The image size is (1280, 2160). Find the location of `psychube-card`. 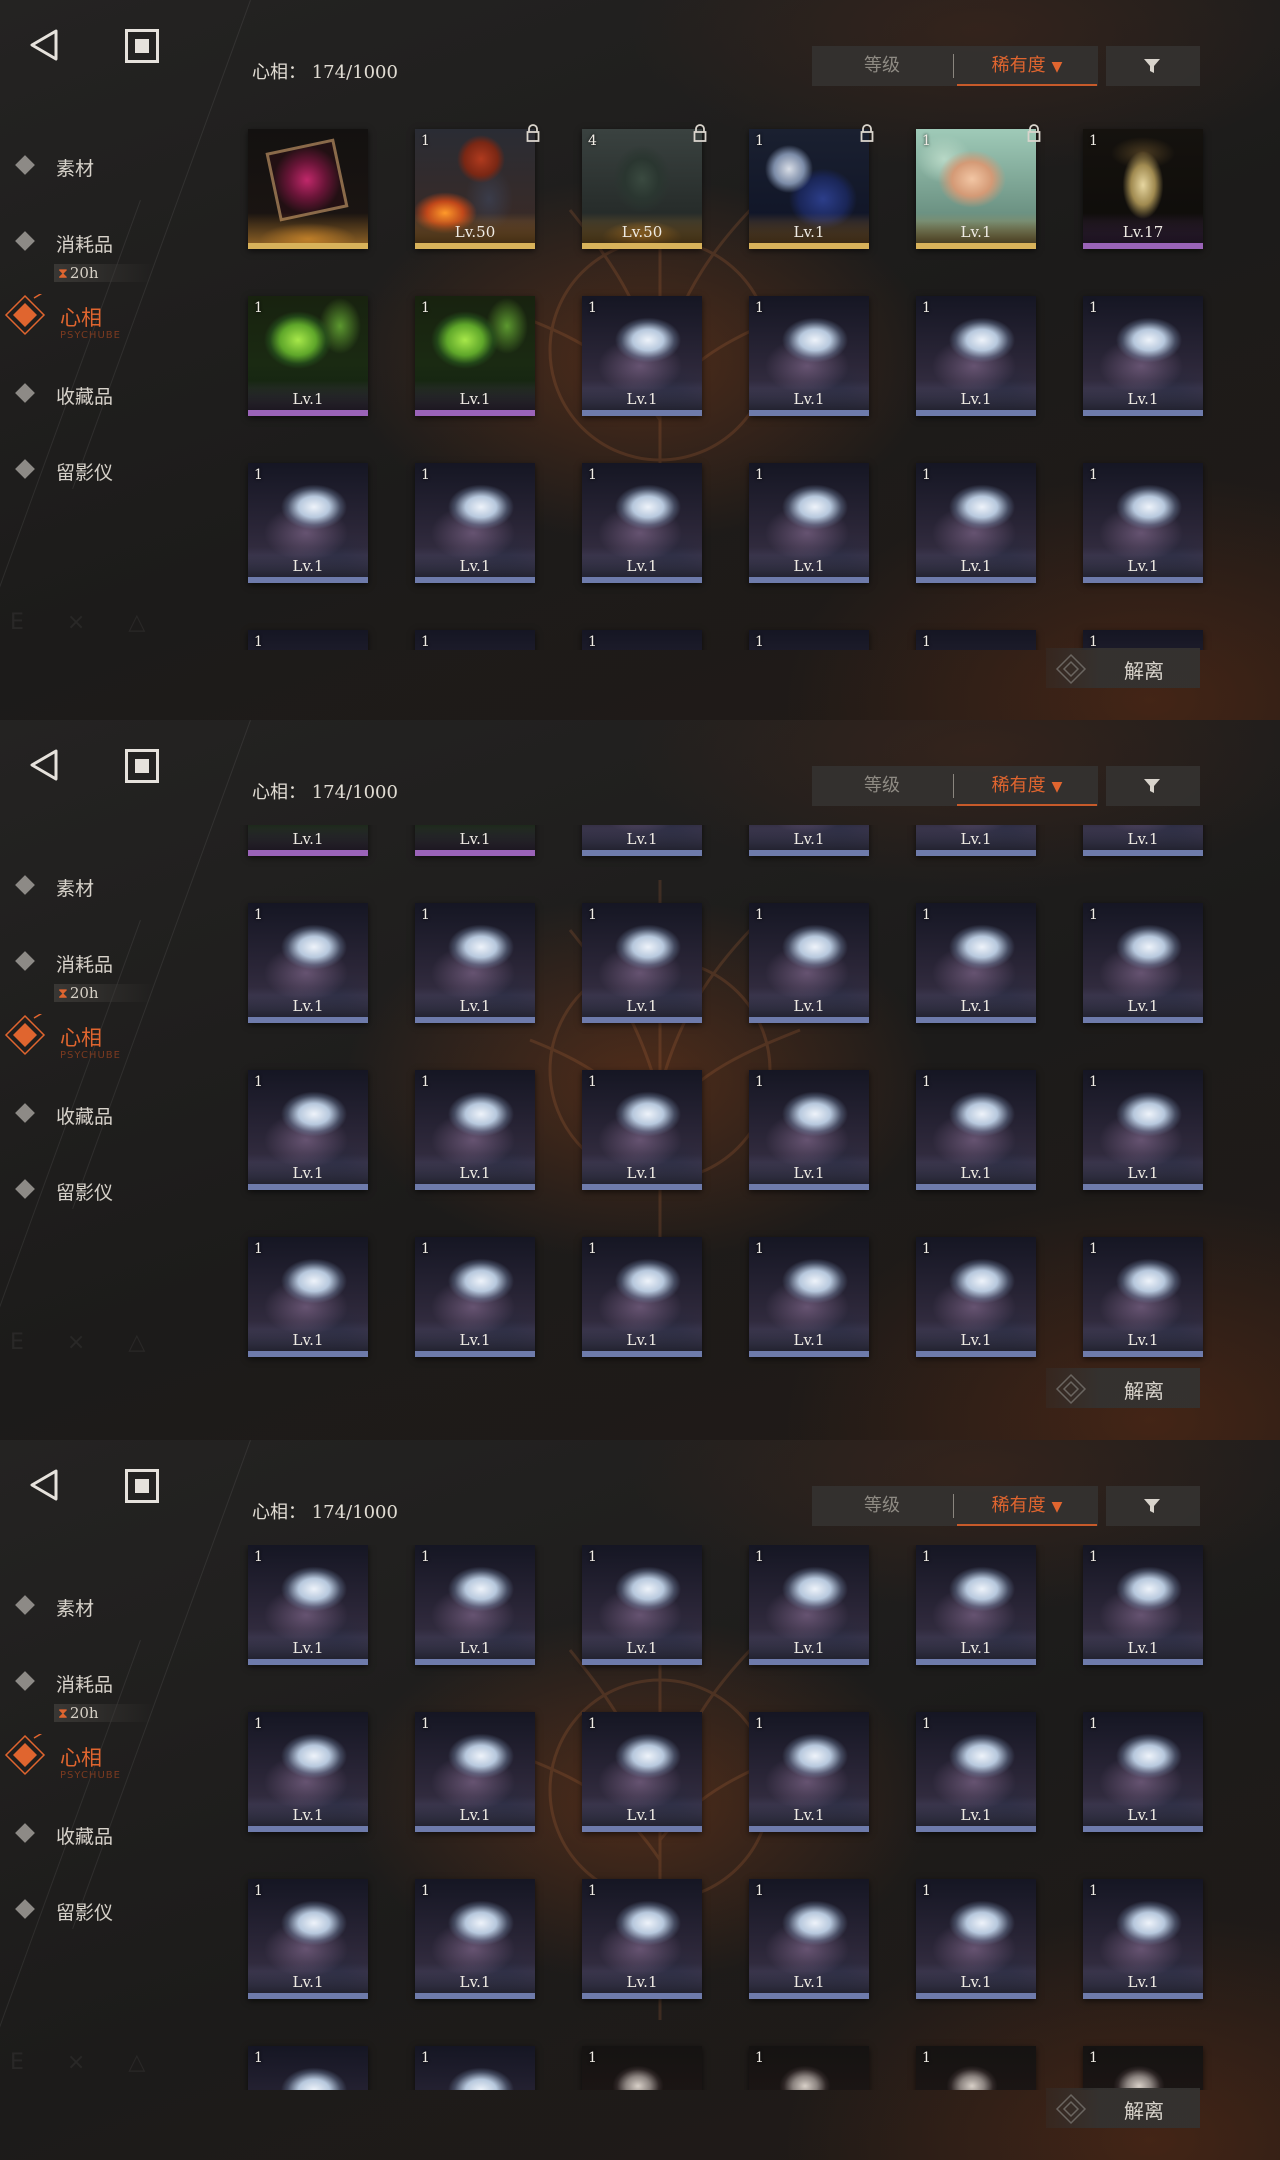

psychube-card is located at coordinates (308, 189).